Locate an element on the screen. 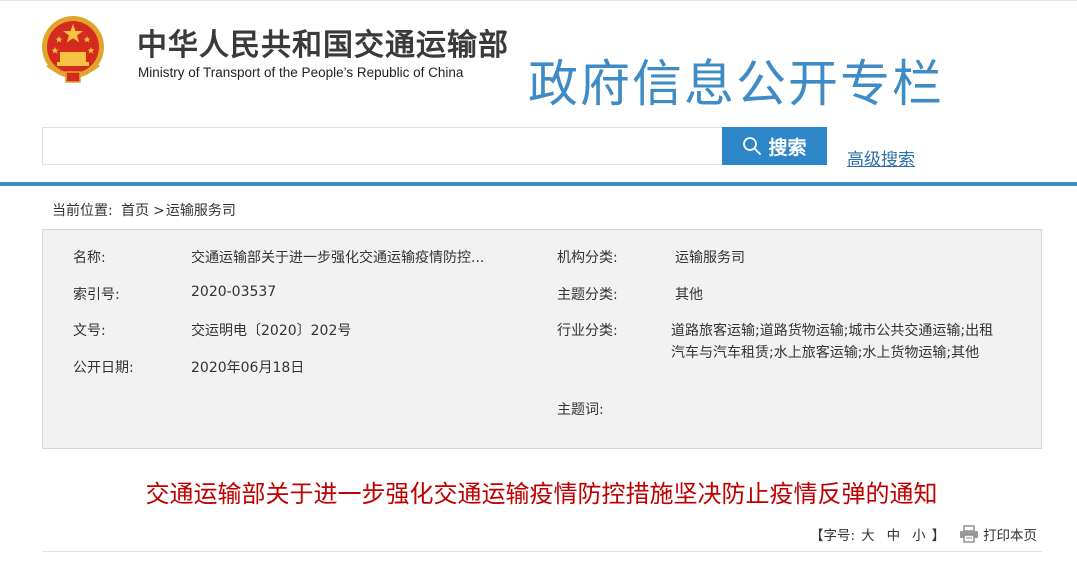 This screenshot has width=1077, height=585. font-size-medium-button: 中 is located at coordinates (894, 534).